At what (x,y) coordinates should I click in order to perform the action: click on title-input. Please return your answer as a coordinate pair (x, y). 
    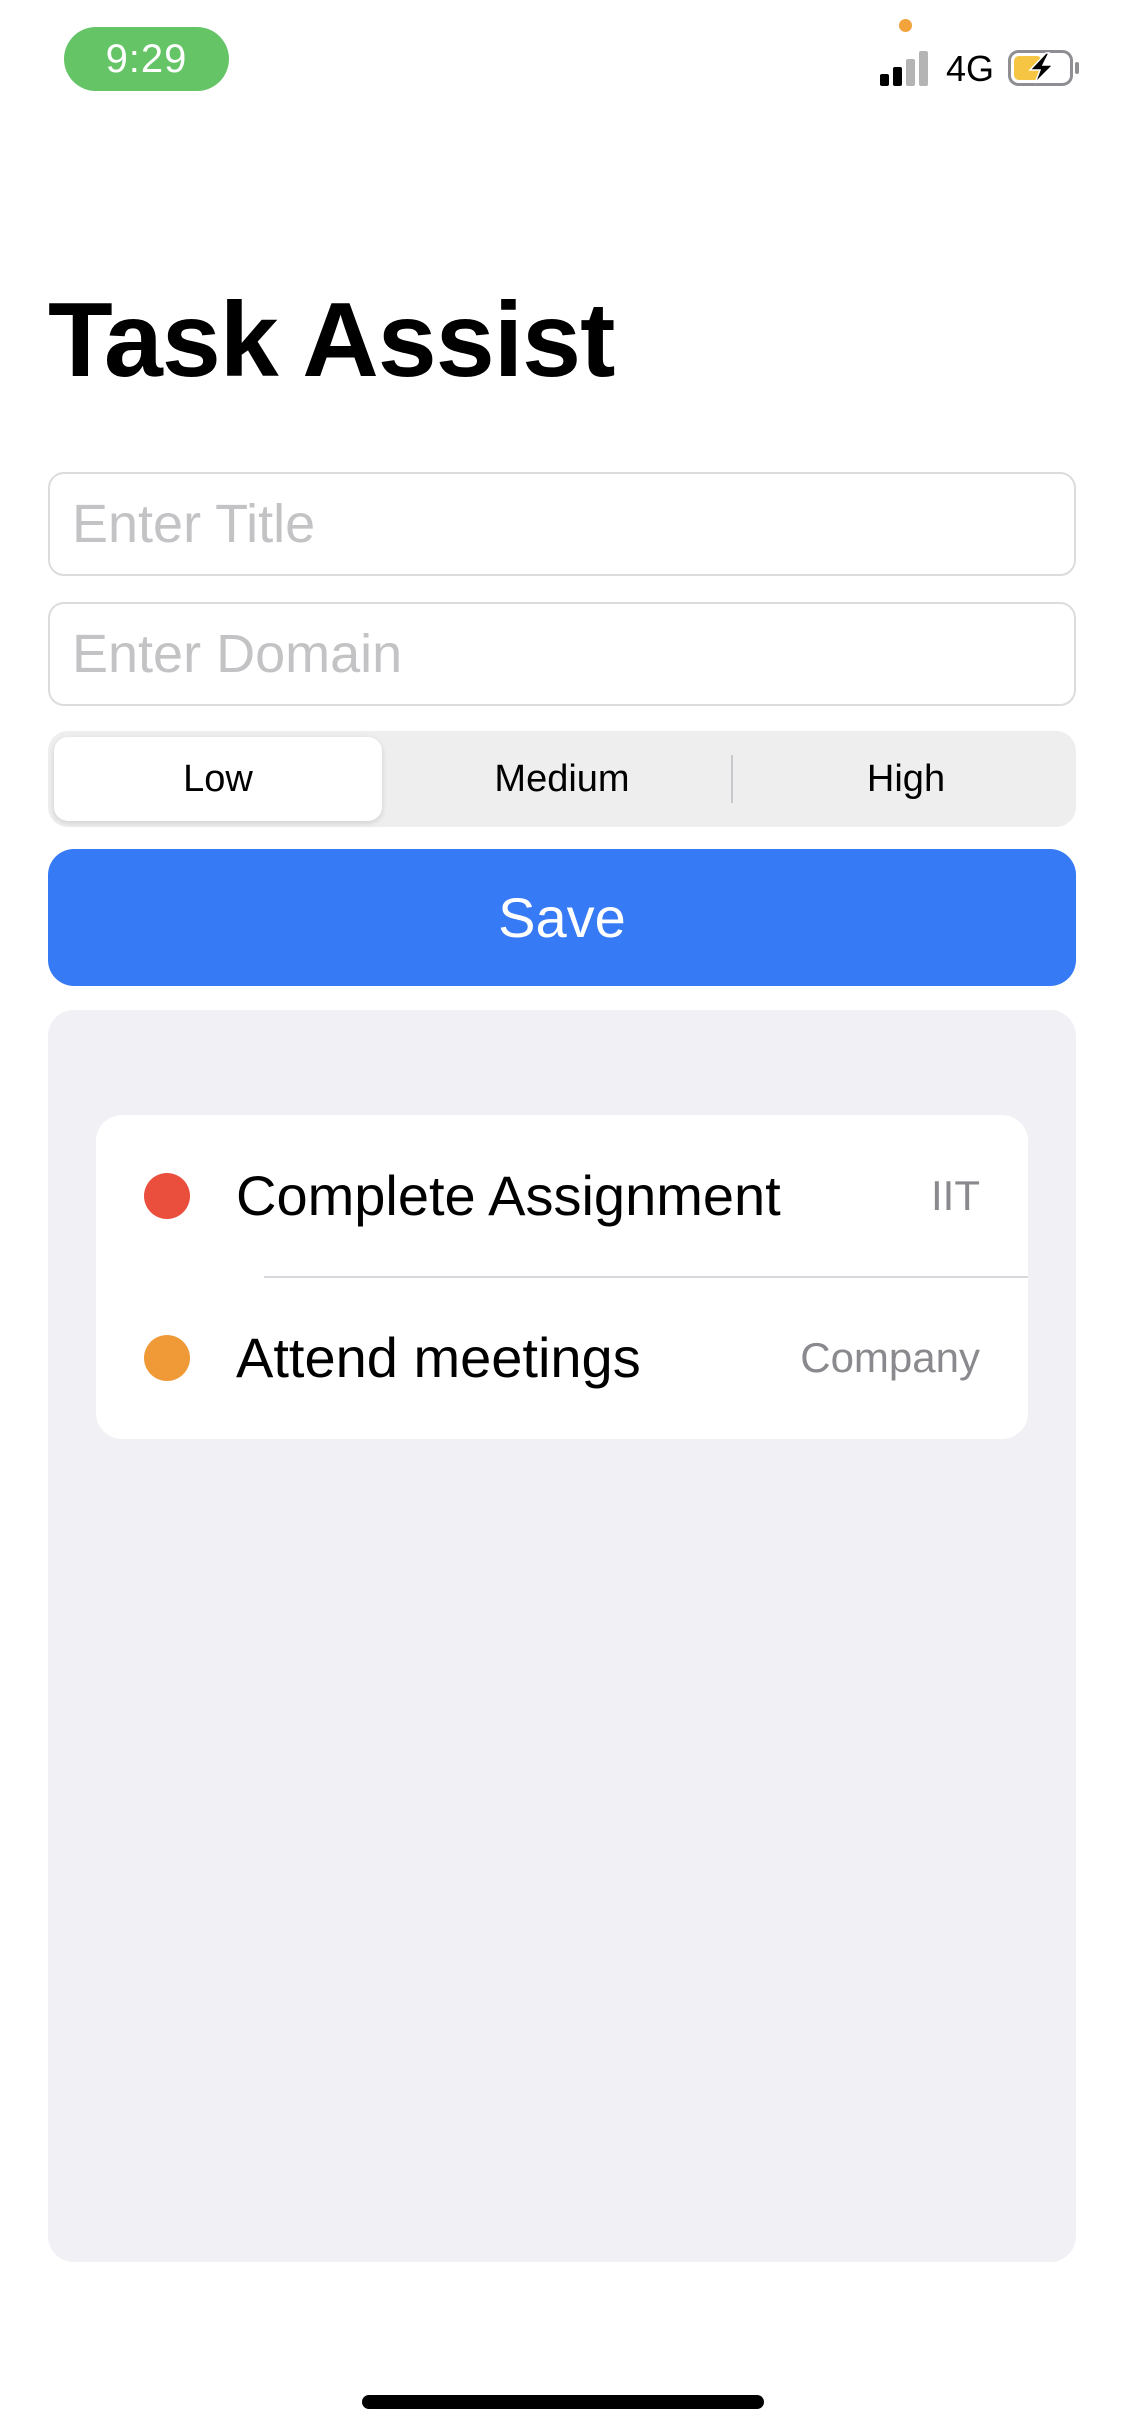
    Looking at the image, I should click on (562, 524).